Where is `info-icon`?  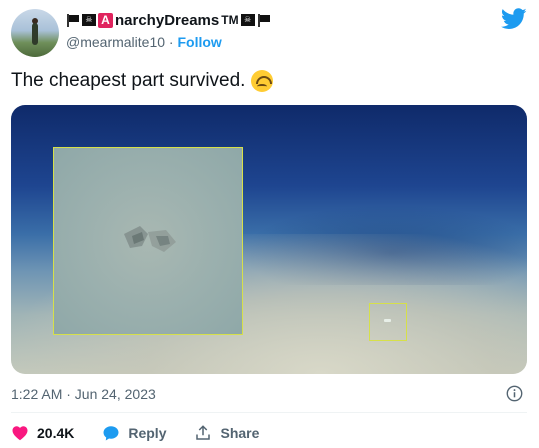
info-icon is located at coordinates (514, 393).